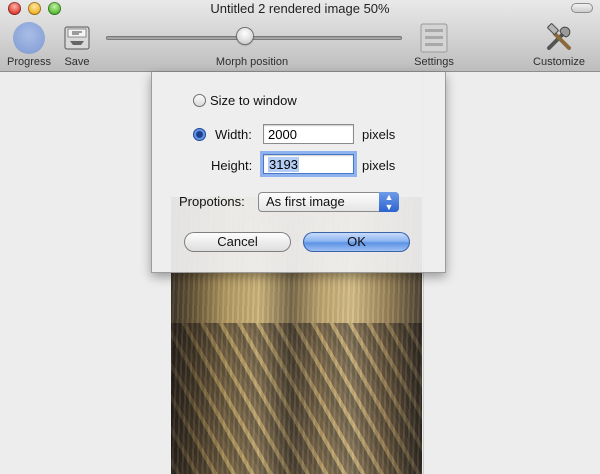 This screenshot has width=600, height=474. I want to click on height-unit: pixels, so click(379, 165).